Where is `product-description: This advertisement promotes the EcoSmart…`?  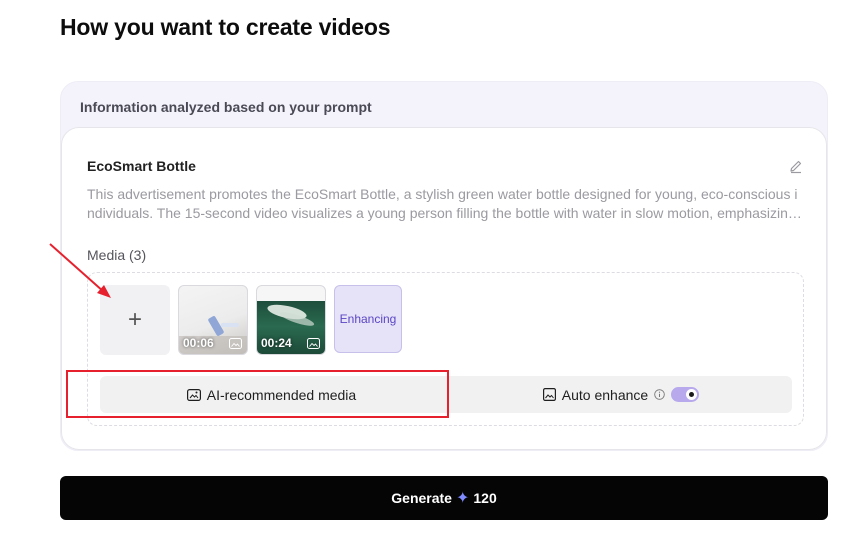 product-description: This advertisement promotes the EcoSmart… is located at coordinates (442, 203).